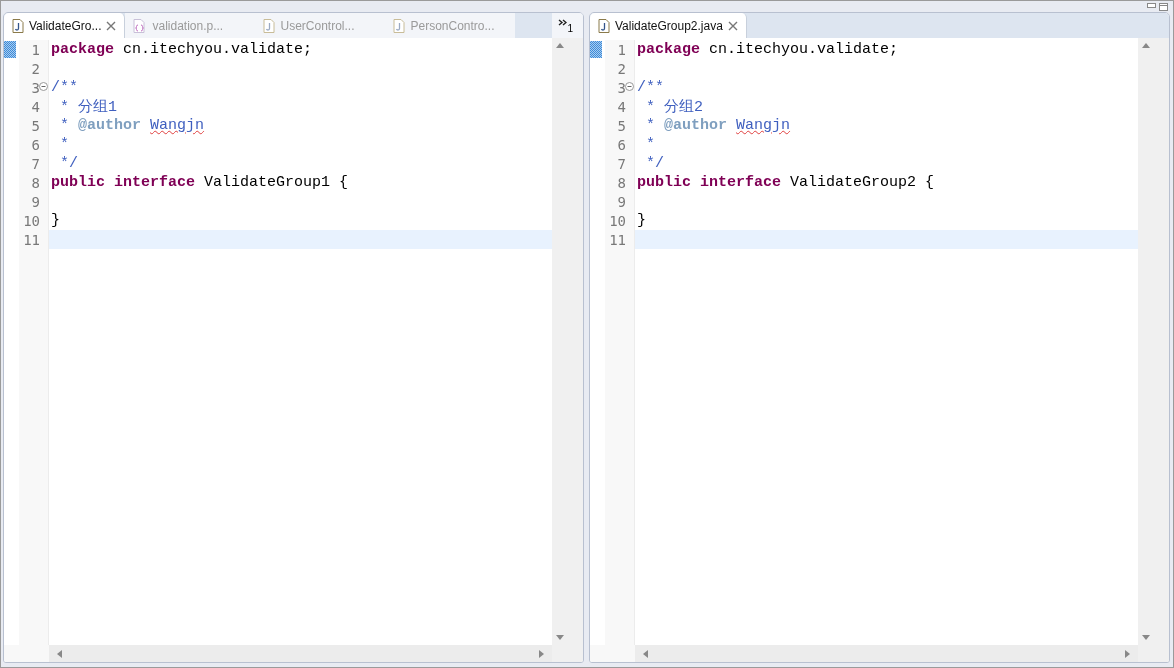 This screenshot has width=1174, height=668. What do you see at coordinates (563, 22) in the screenshot?
I see `chevron-icon` at bounding box center [563, 22].